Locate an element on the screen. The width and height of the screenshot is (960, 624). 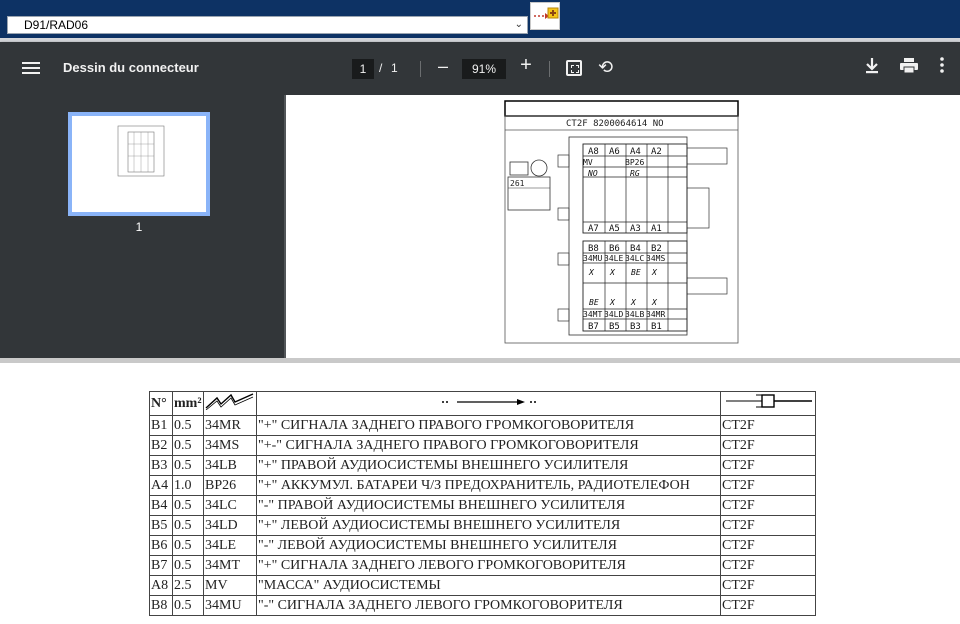
more-options-icon is located at coordinates (942, 65).